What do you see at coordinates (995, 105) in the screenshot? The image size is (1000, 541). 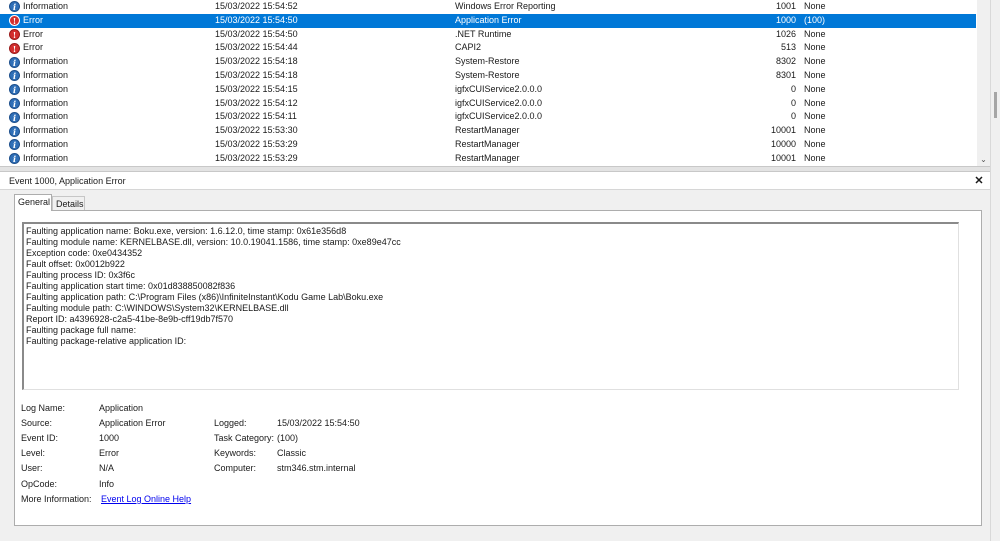 I see `window-scrollbar-thumb` at bounding box center [995, 105].